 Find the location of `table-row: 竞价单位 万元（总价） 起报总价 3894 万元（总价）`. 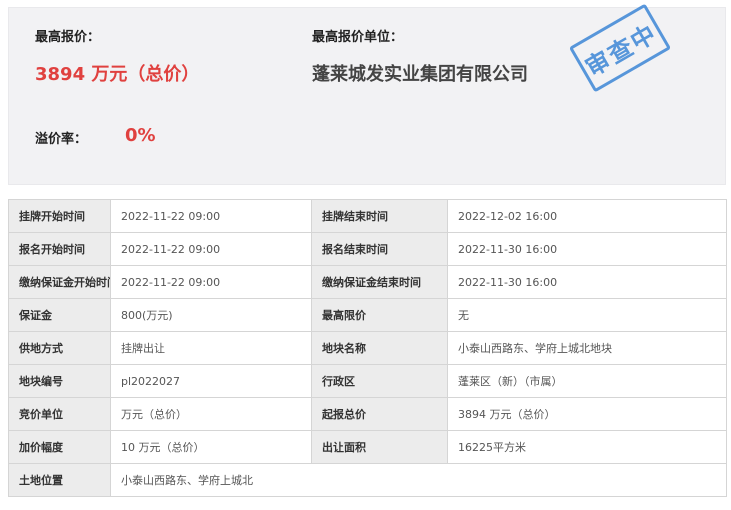

table-row: 竞价单位 万元（总价） 起报总价 3894 万元（总价） is located at coordinates (367, 414).